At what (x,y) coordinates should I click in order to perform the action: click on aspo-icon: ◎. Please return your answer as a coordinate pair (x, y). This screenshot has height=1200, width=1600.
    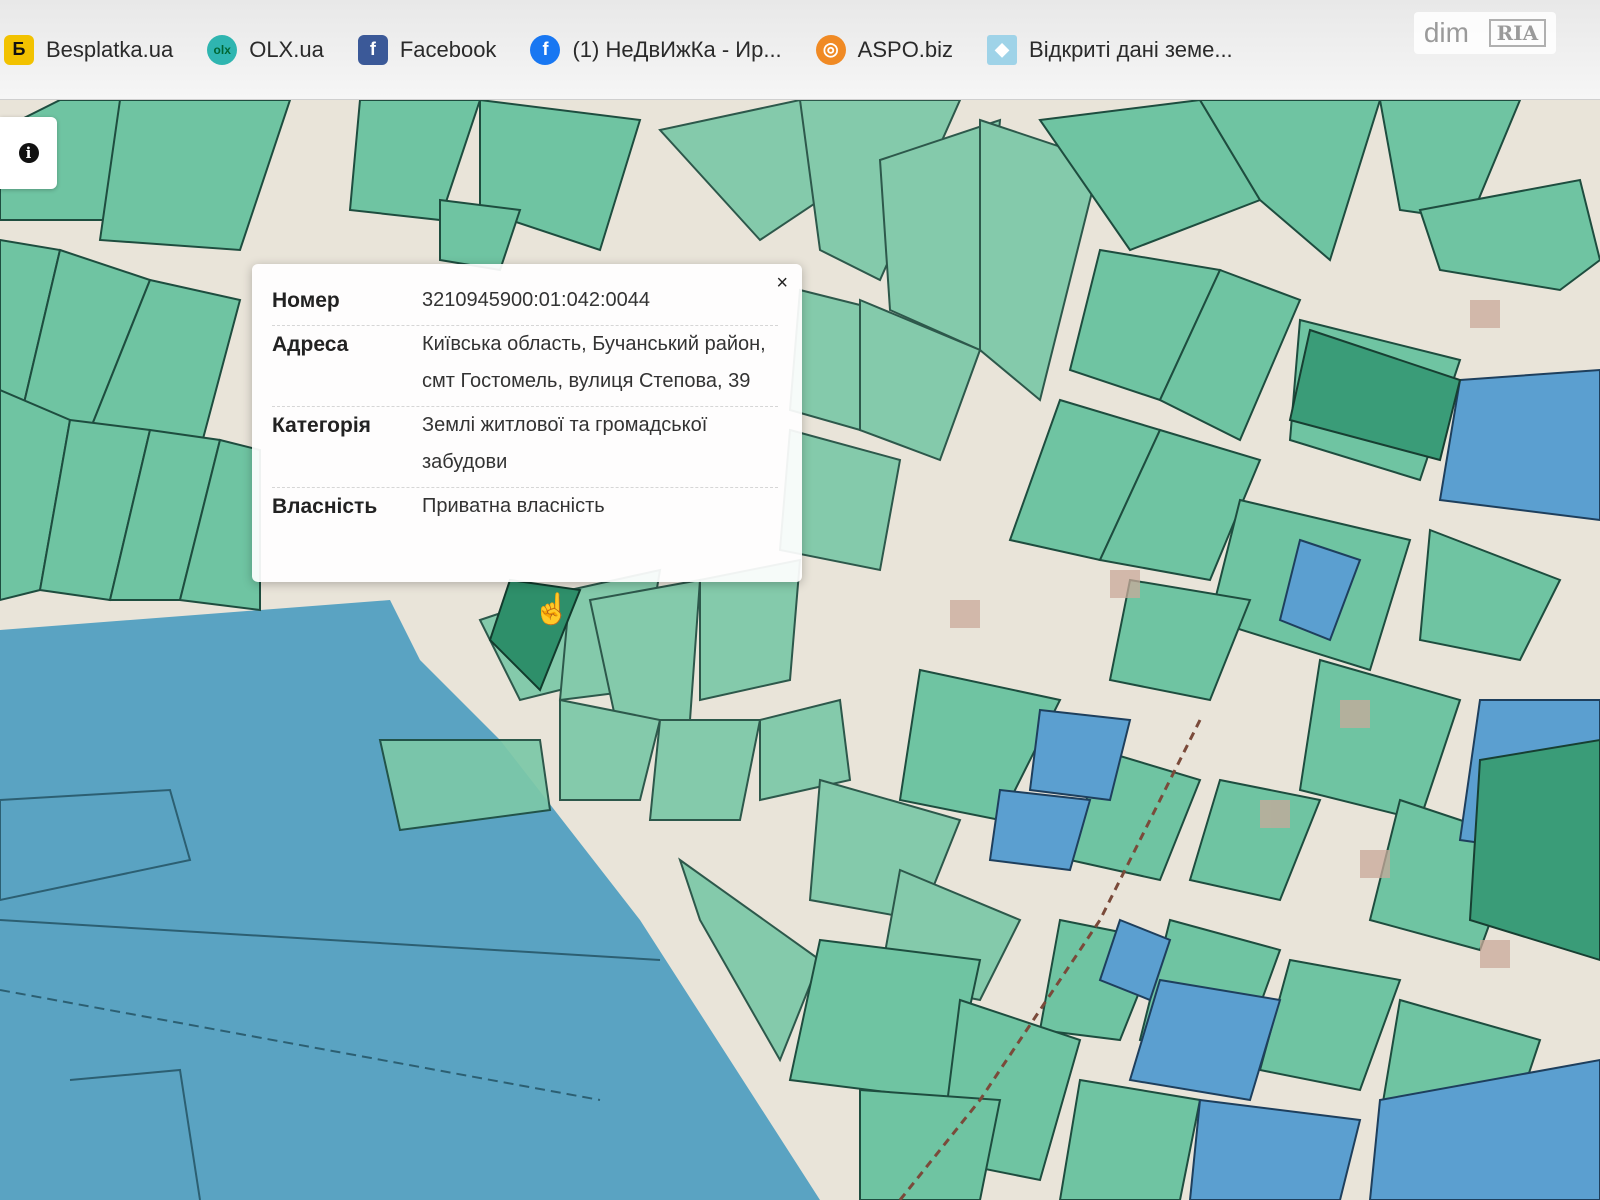
    Looking at the image, I should click on (830, 49).